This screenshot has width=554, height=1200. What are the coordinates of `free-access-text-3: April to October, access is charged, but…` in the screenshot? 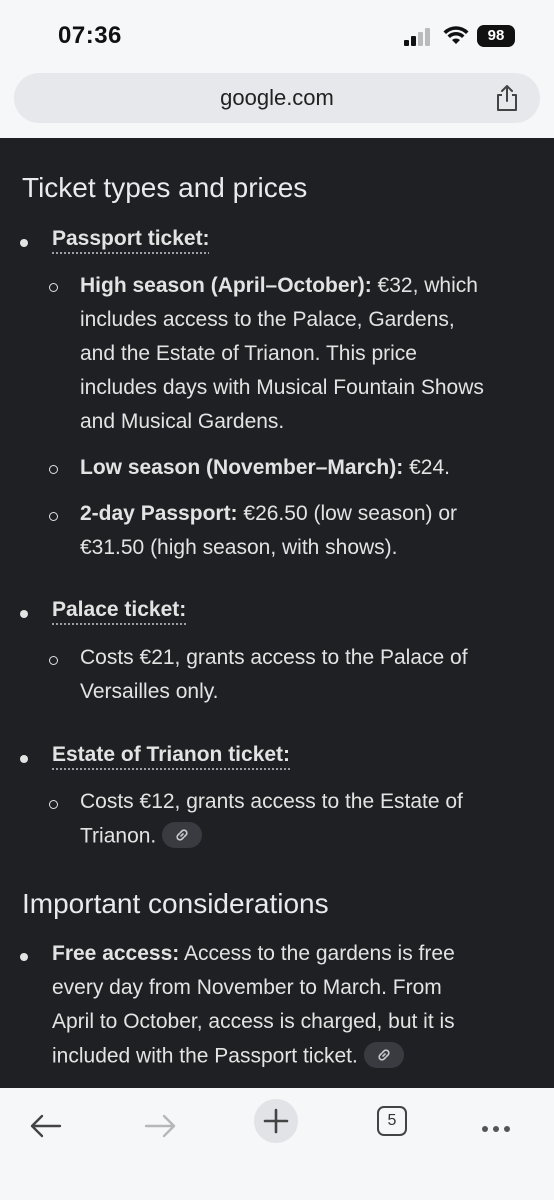 It's located at (253, 1021).